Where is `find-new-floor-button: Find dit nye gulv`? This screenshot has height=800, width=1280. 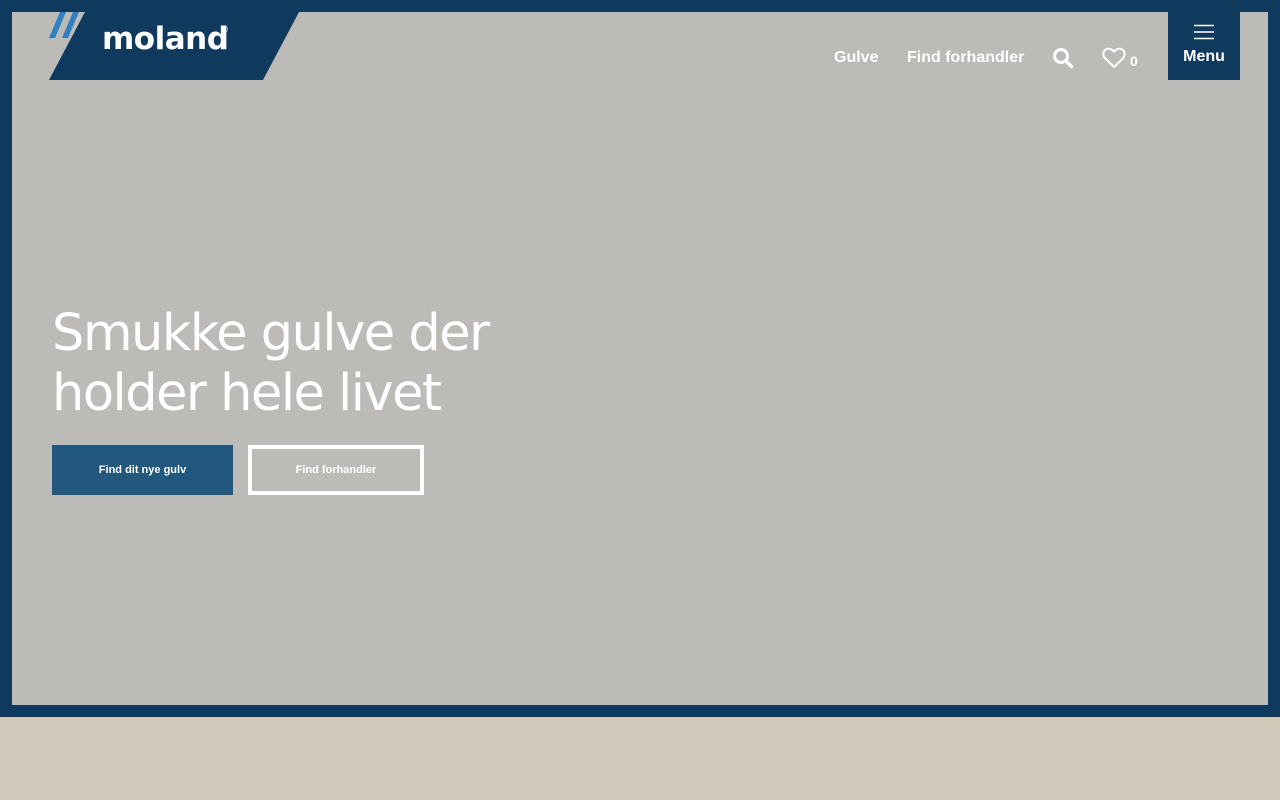 find-new-floor-button: Find dit nye gulv is located at coordinates (142, 470).